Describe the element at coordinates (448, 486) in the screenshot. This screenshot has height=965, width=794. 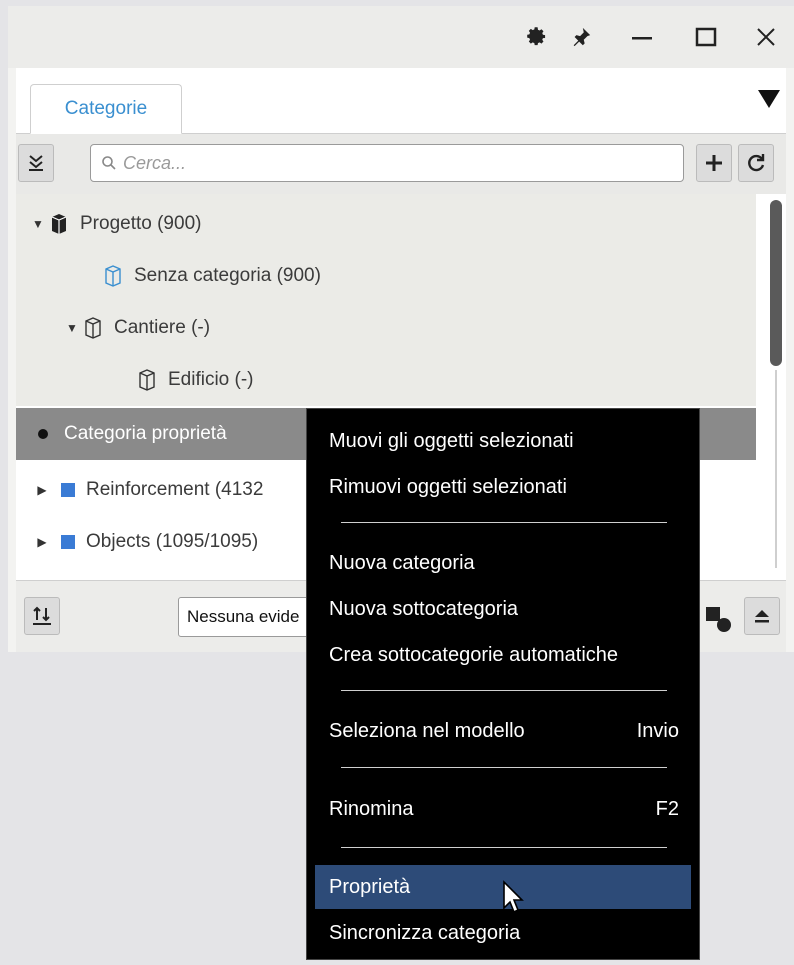
I see `menu-item-label: Rimuovi oggetti selezionati` at that location.